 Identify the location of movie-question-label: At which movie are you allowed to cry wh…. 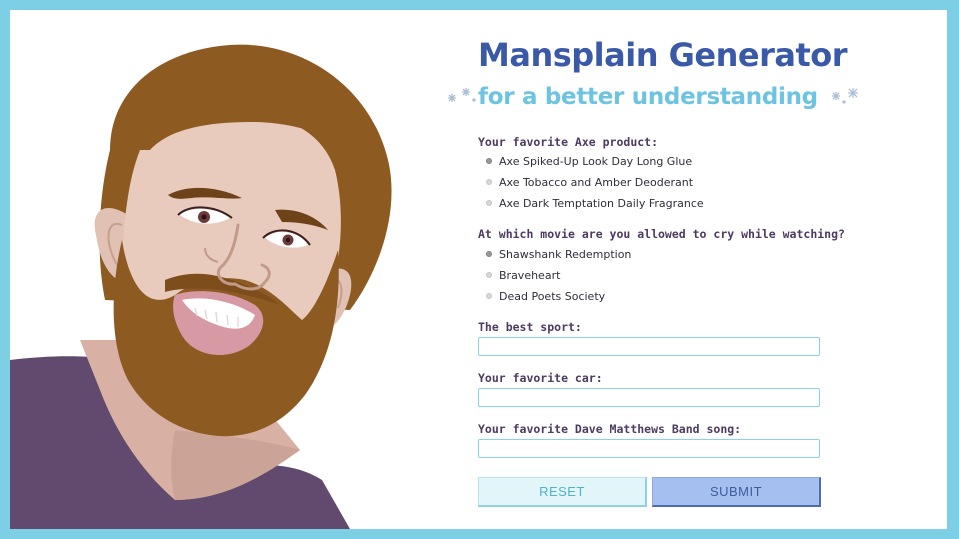
(661, 234).